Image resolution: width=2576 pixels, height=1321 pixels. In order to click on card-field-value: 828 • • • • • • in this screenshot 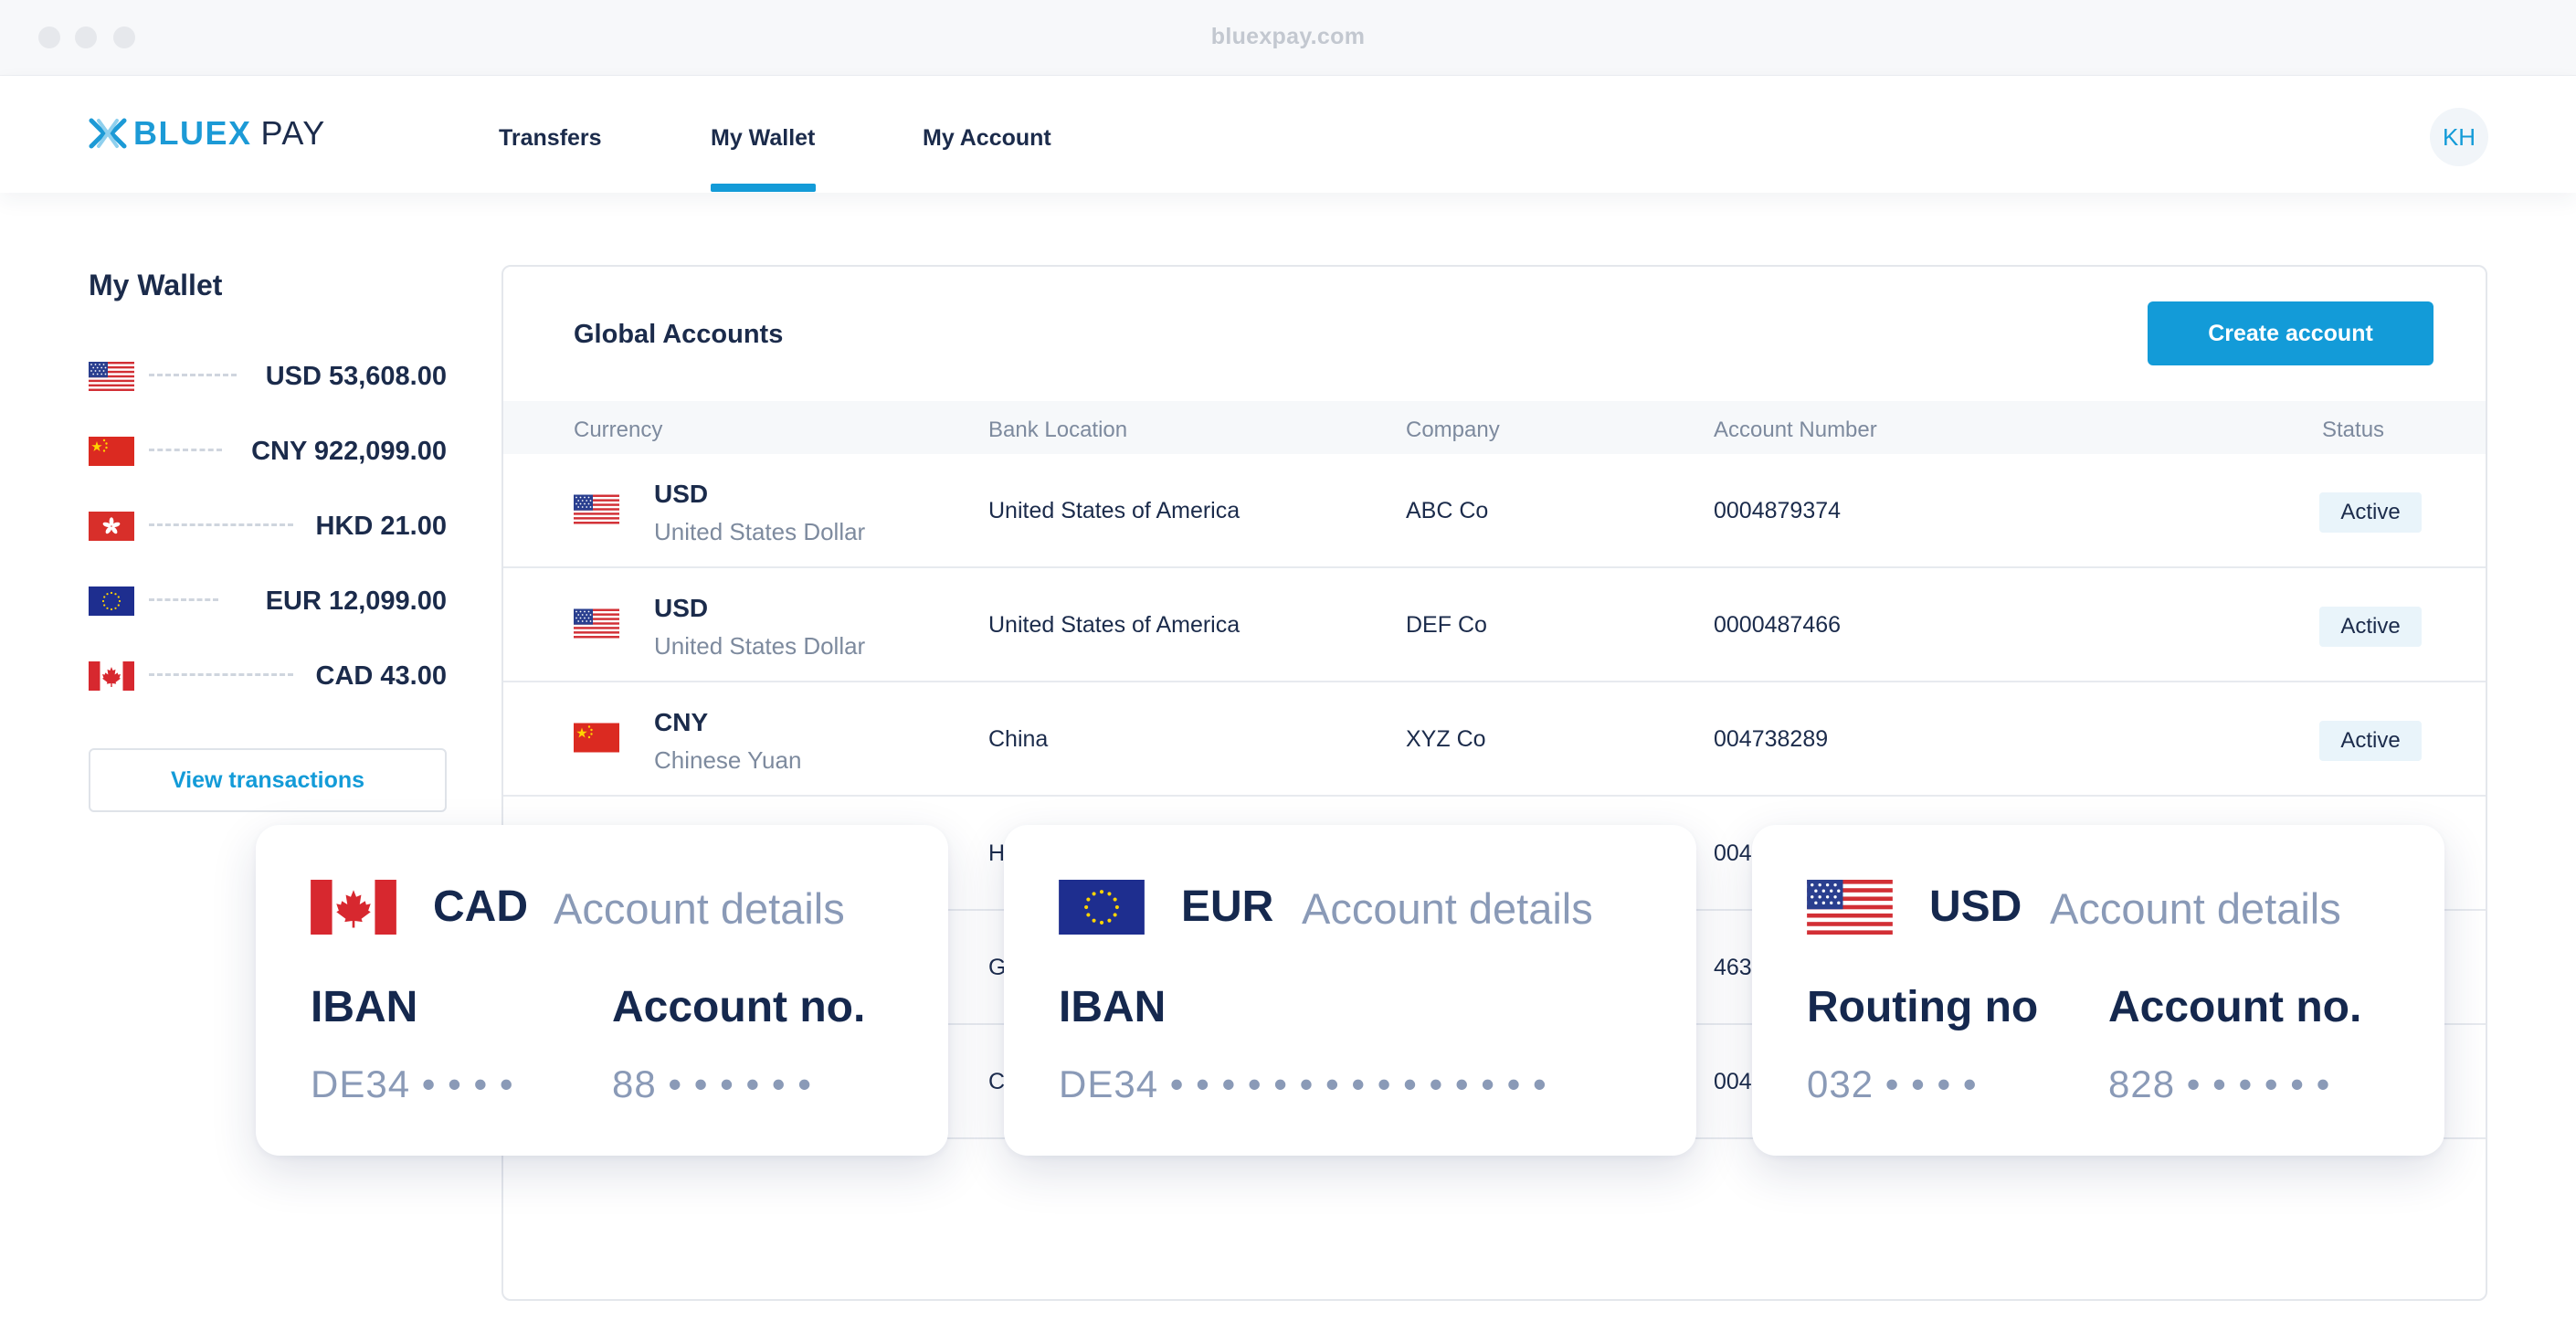, I will do `click(2219, 1083)`.